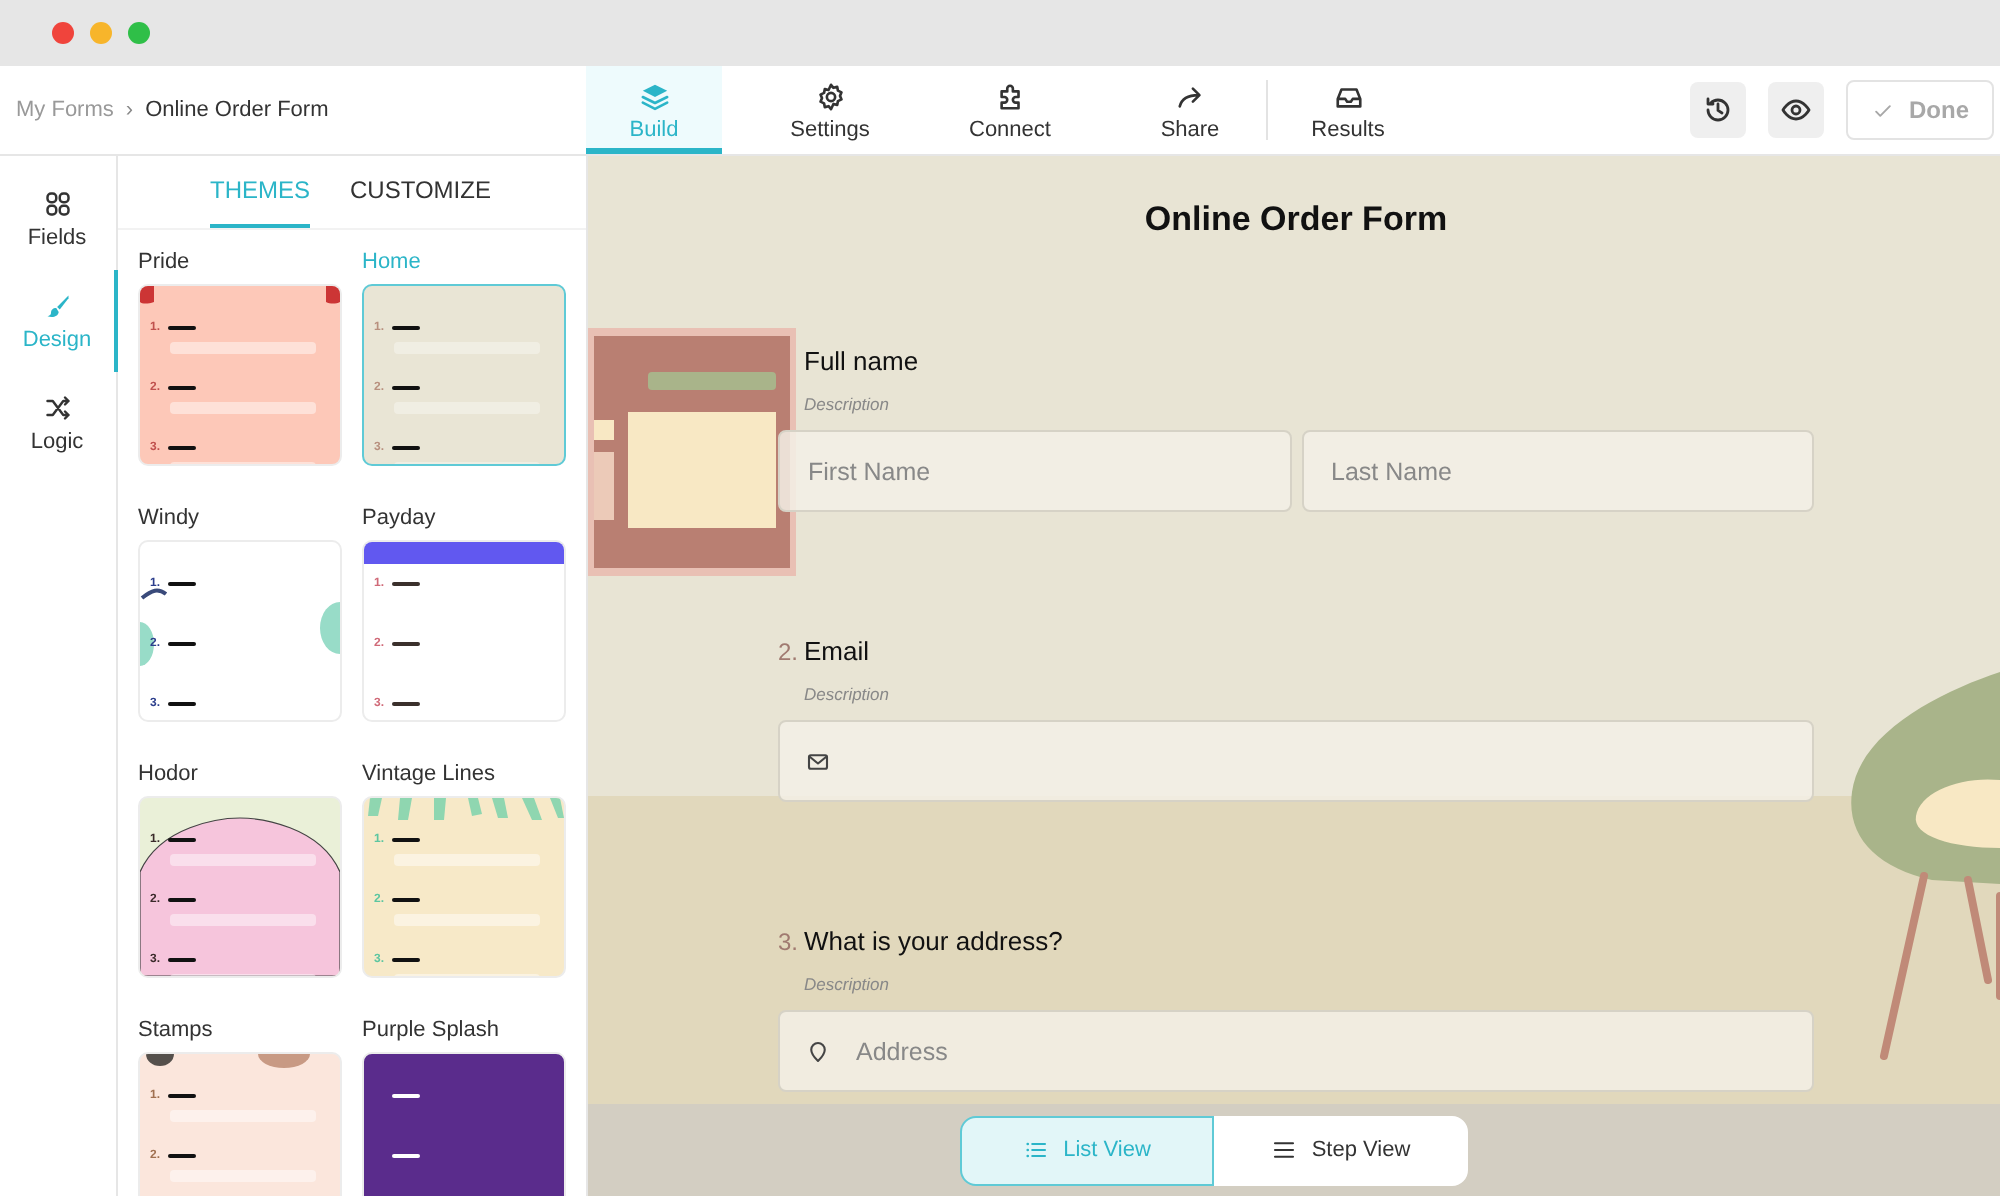  I want to click on breadcrumb-link: My Forms, so click(65, 110).